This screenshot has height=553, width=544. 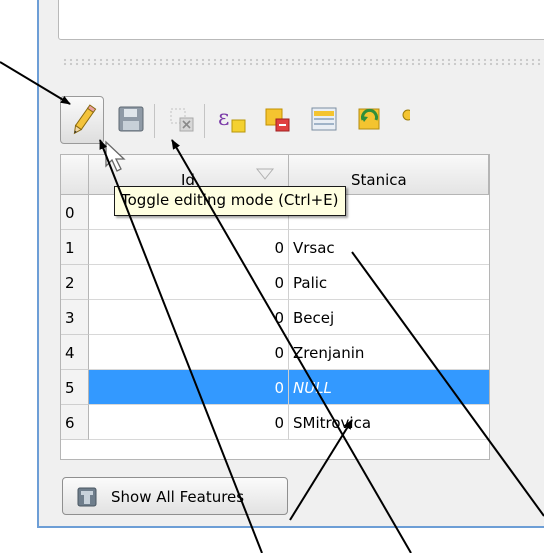 I want to click on arrow-to-null-cell, so click(x=321, y=470).